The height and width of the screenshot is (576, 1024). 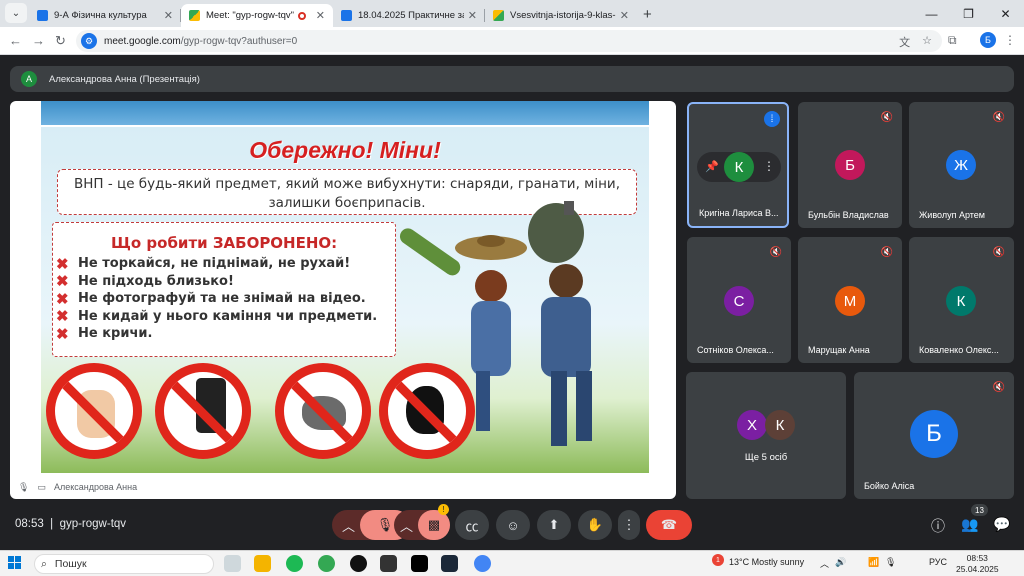 What do you see at coordinates (29, 79) in the screenshot?
I see `avatar: А` at bounding box center [29, 79].